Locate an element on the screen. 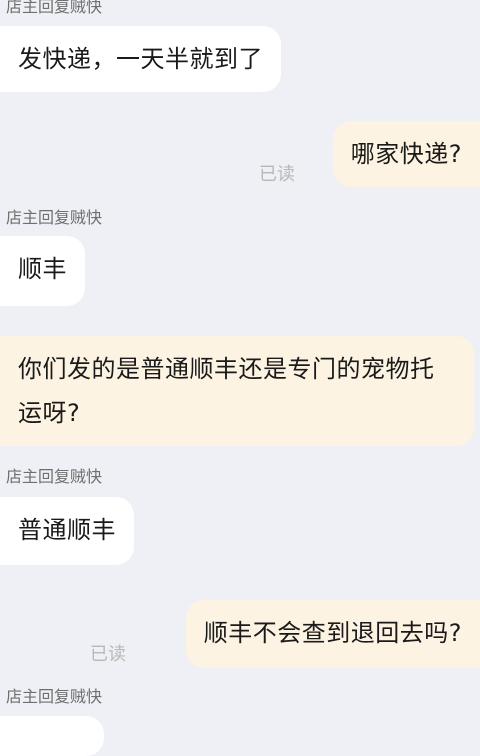 This screenshot has height=756, width=480. outgoing-message-bubble: 顺丰不会查到退回去吗? is located at coordinates (332, 634).